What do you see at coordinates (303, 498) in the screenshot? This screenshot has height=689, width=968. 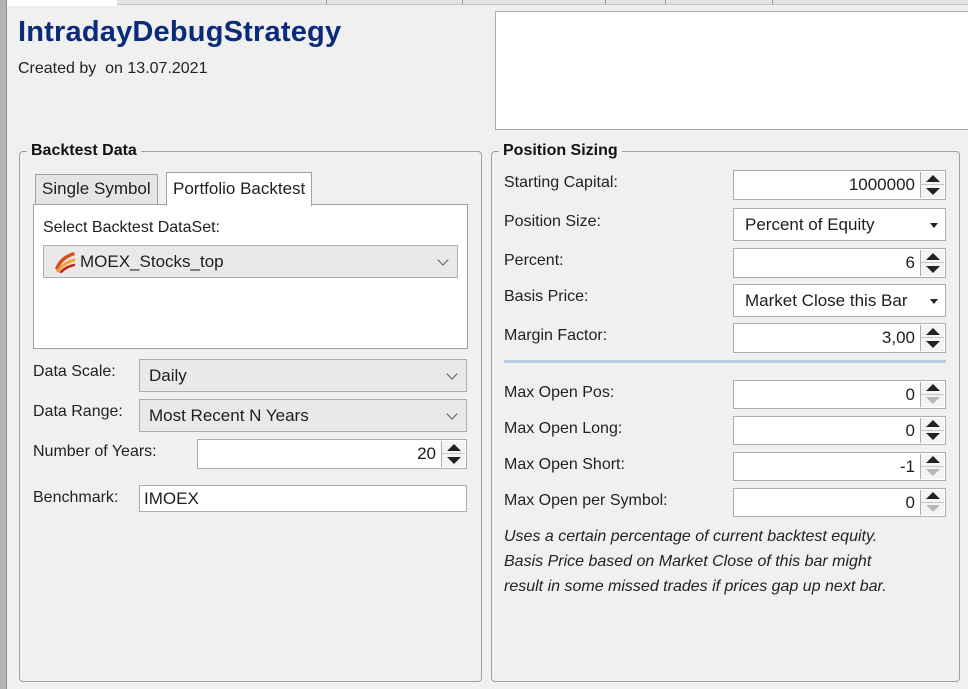 I see `benchmark-input: IMOEX` at bounding box center [303, 498].